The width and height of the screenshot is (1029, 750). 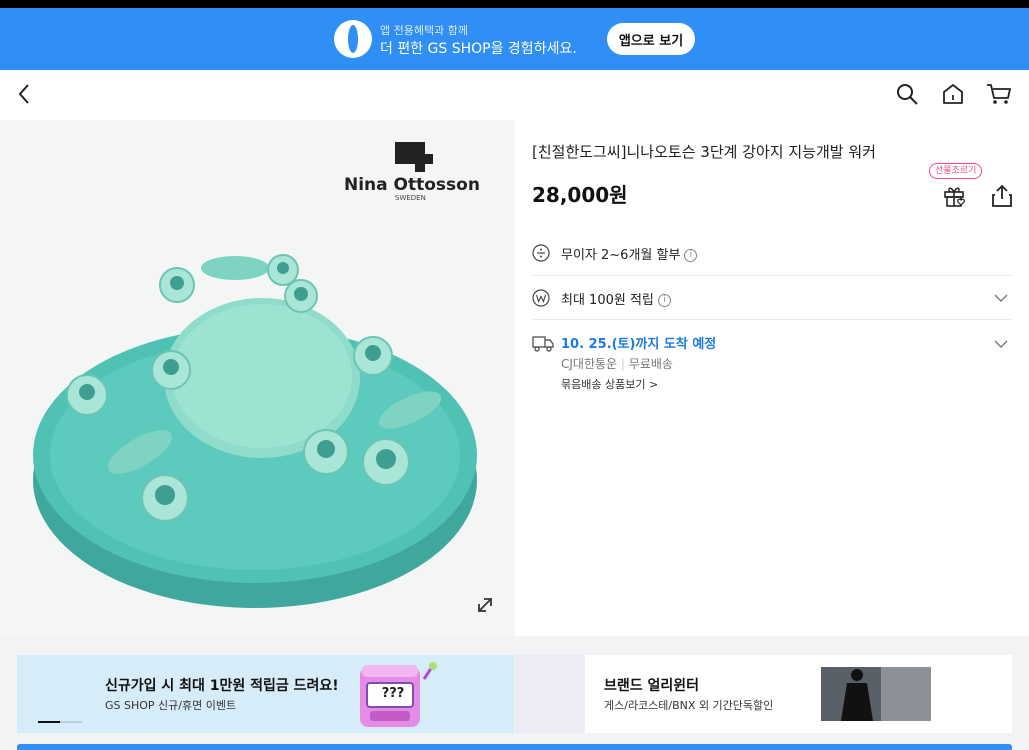 I want to click on search-icon, so click(x=907, y=94).